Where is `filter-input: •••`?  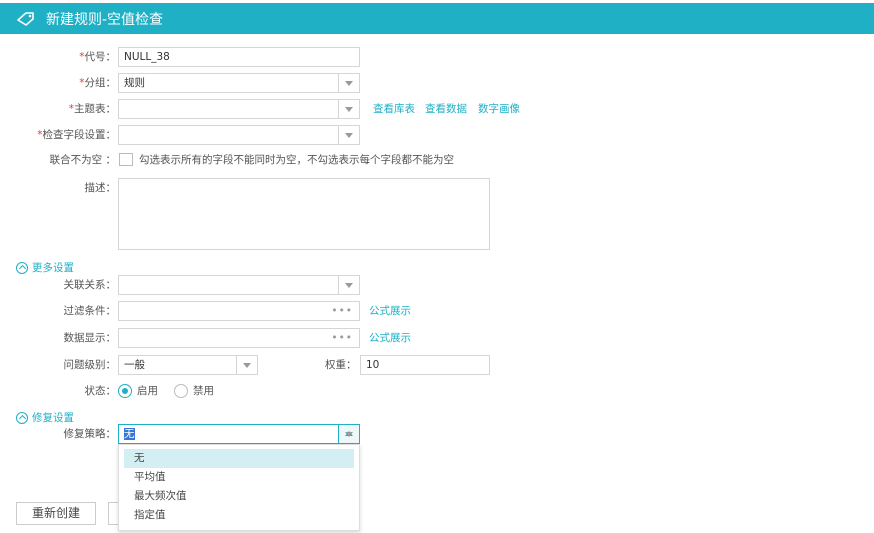
filter-input: ••• is located at coordinates (239, 311).